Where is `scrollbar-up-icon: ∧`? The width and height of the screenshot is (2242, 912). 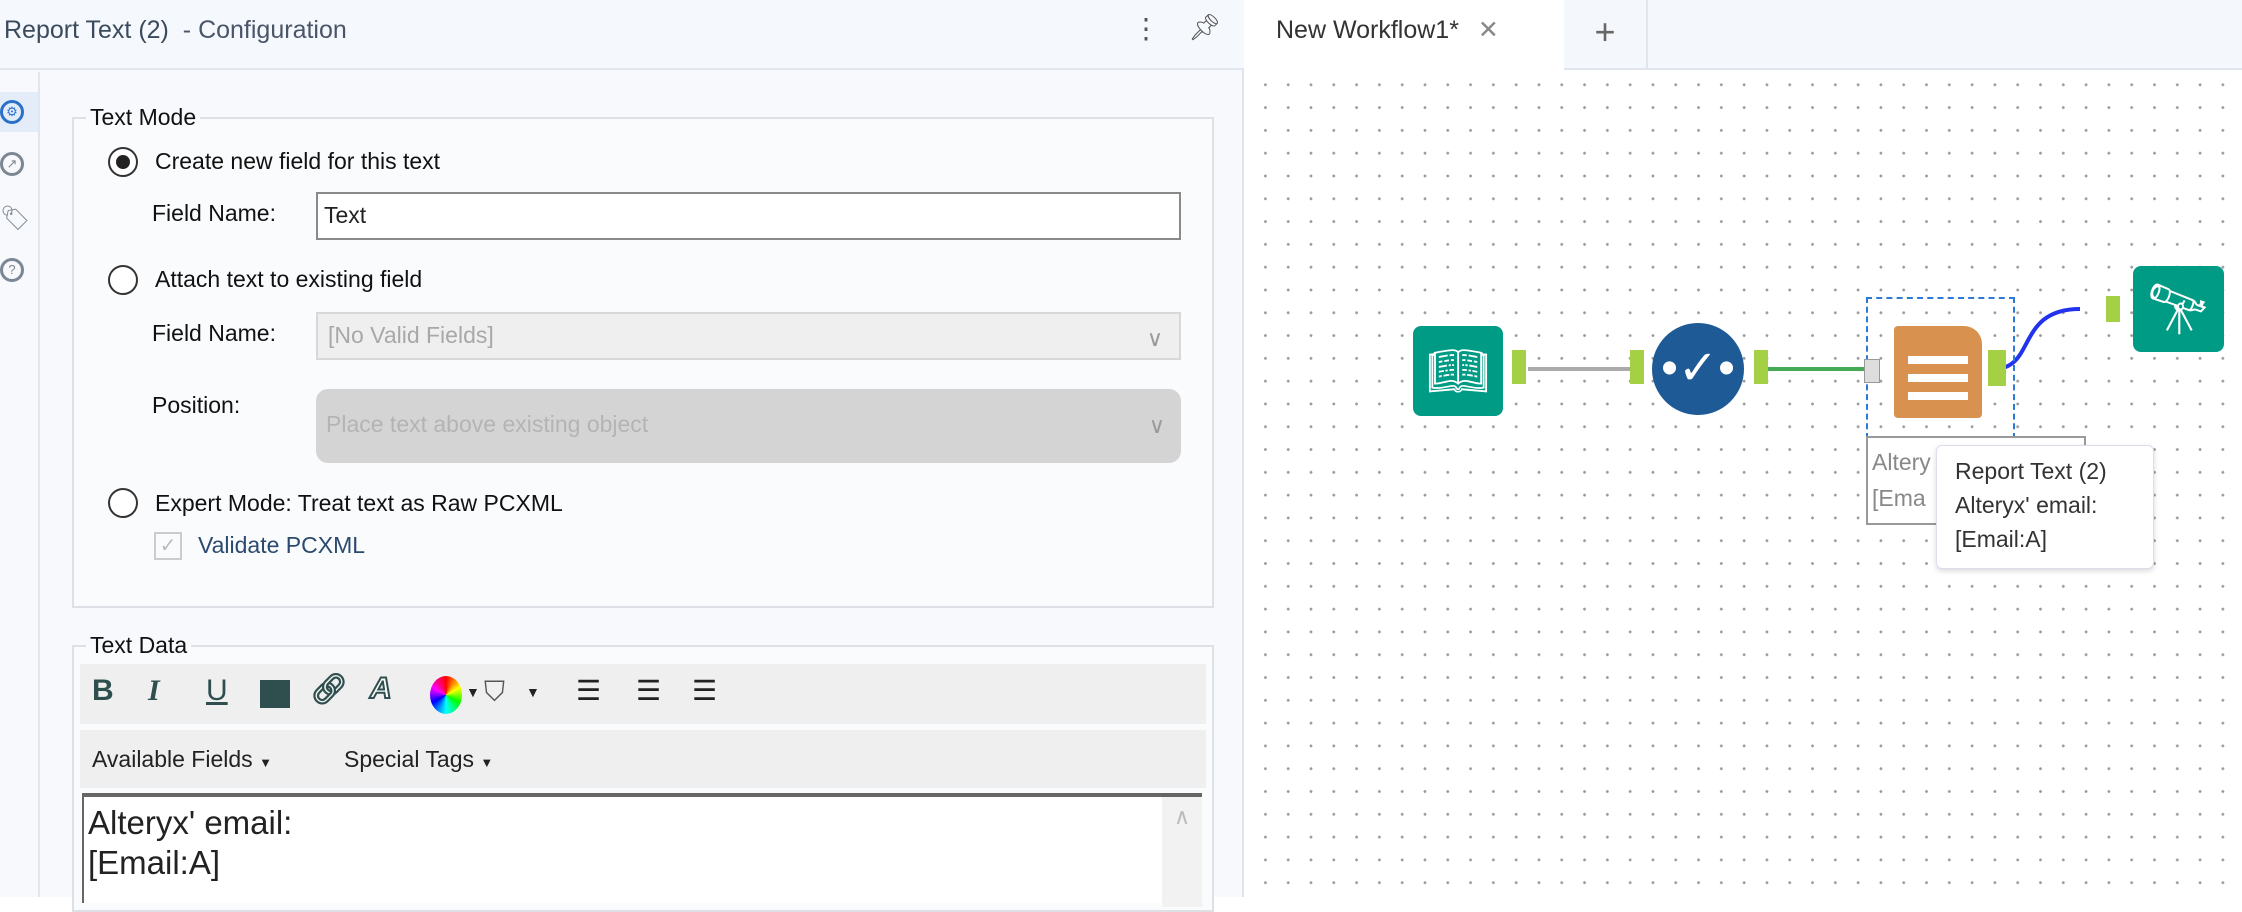 scrollbar-up-icon: ∧ is located at coordinates (1182, 852).